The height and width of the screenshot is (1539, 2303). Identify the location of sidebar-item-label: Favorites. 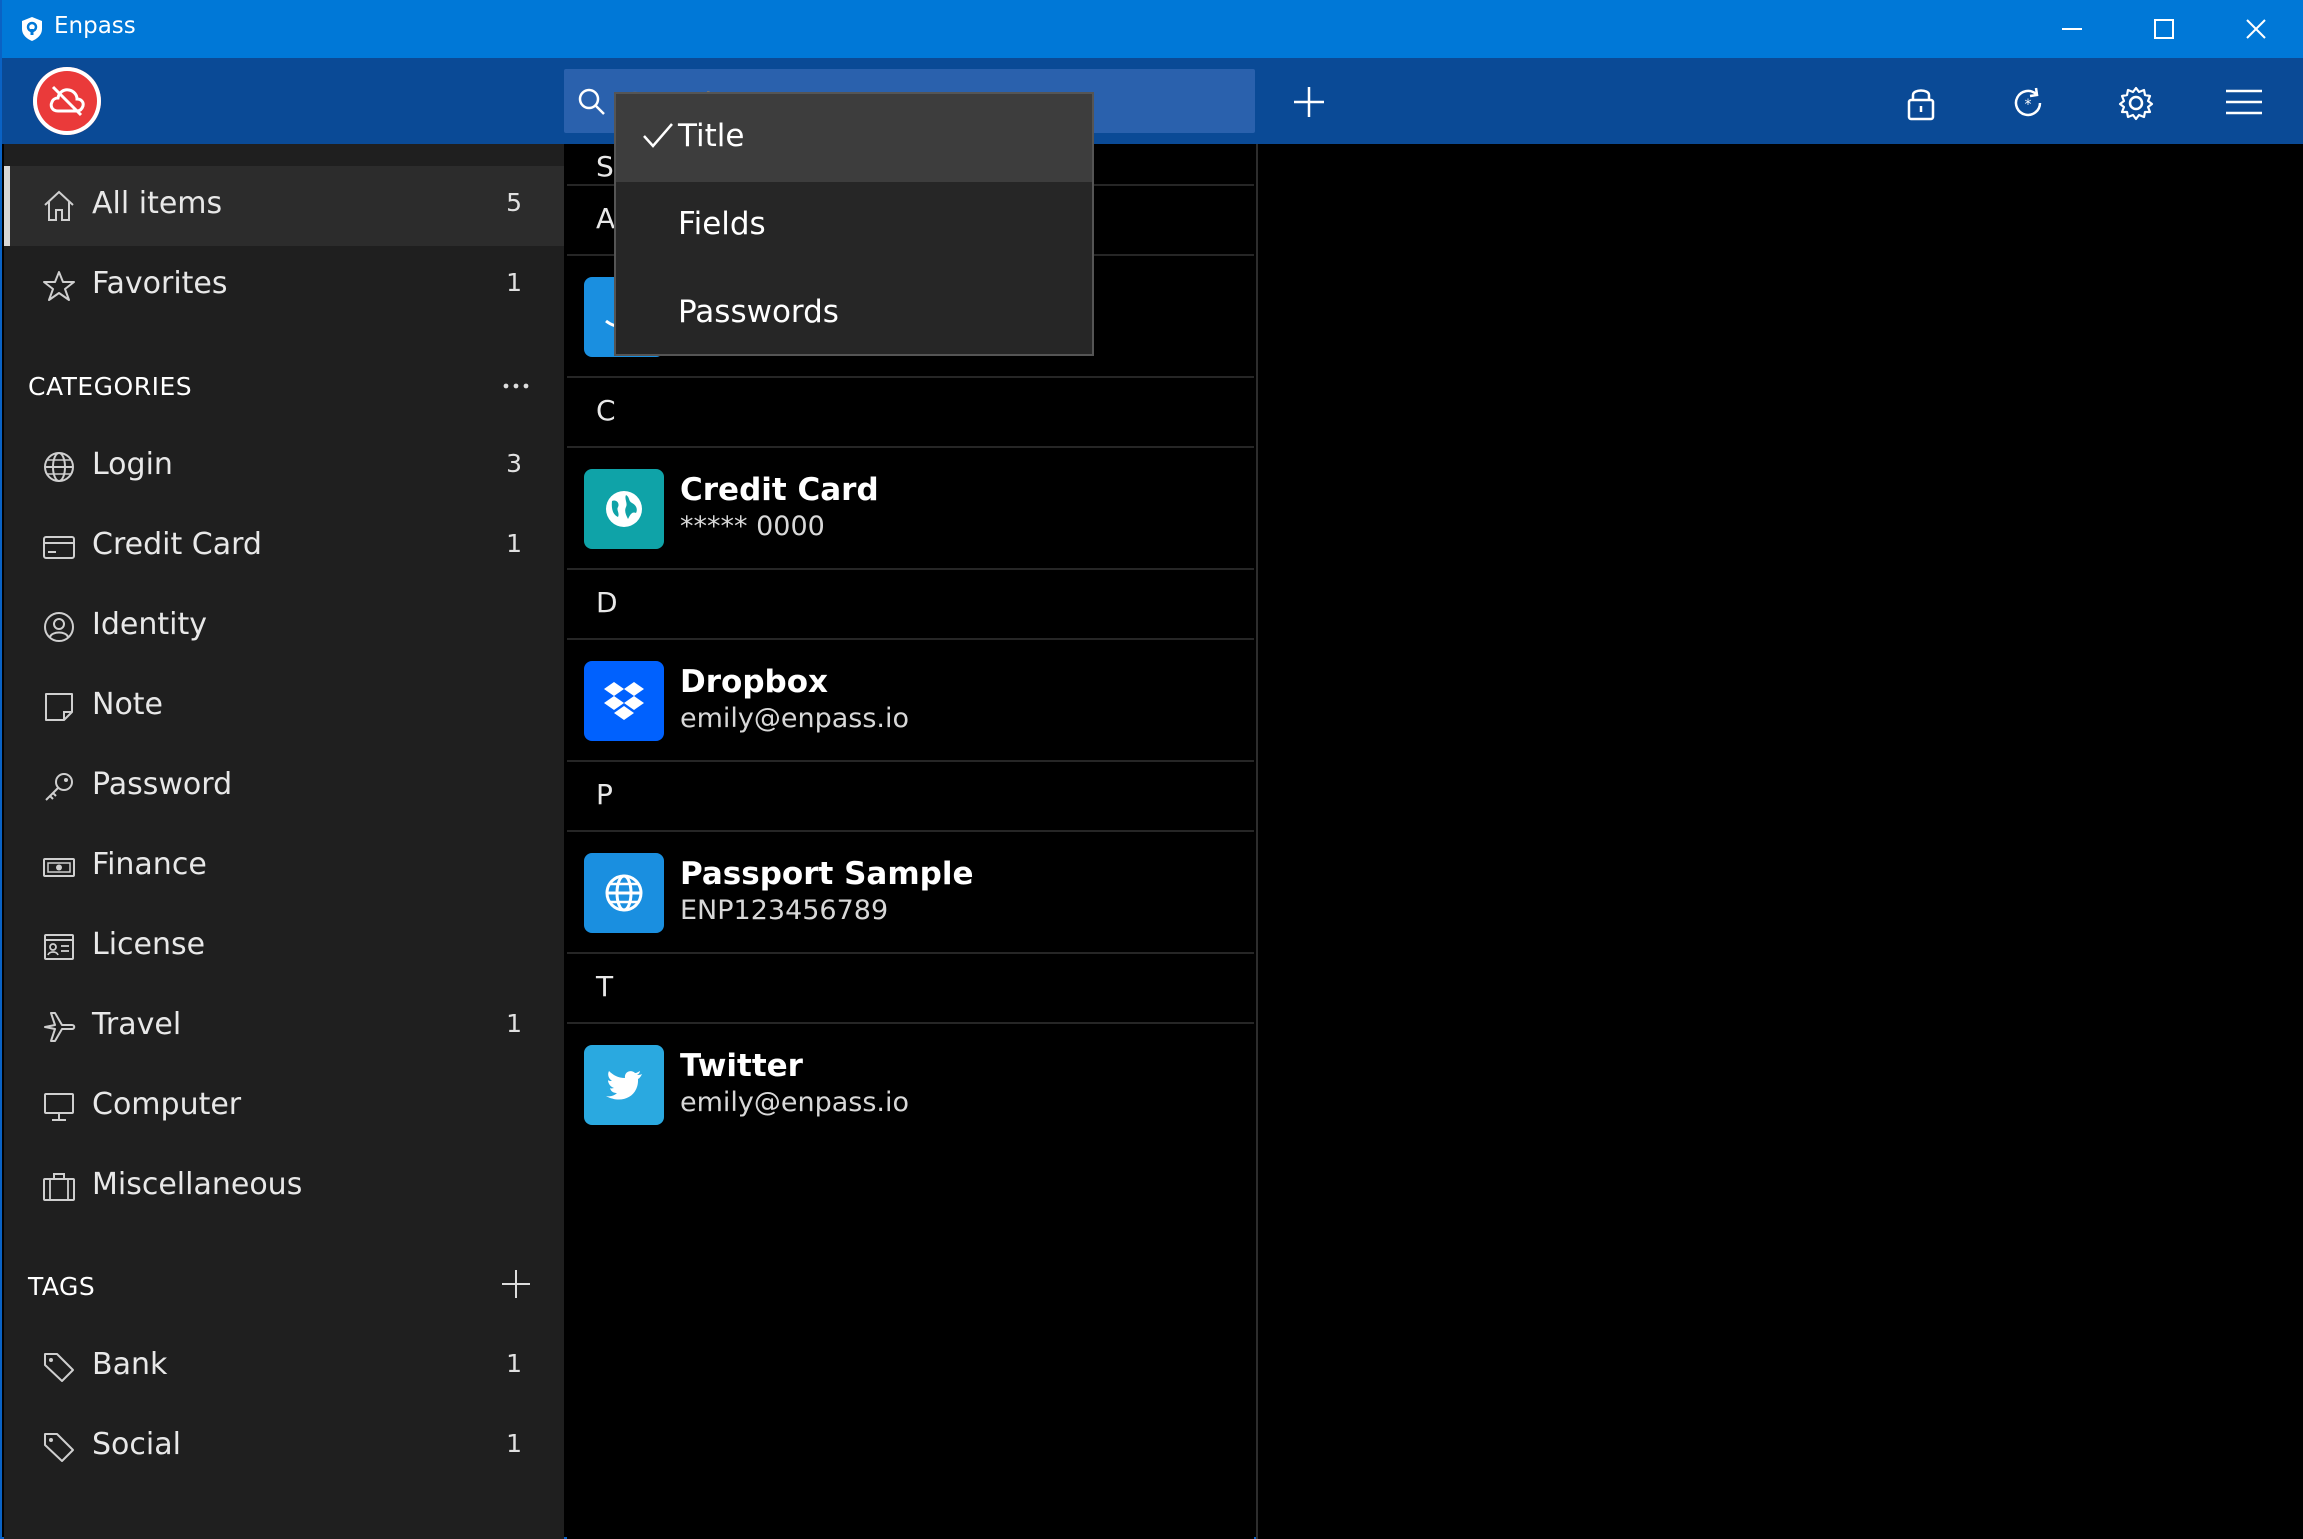
(160, 283).